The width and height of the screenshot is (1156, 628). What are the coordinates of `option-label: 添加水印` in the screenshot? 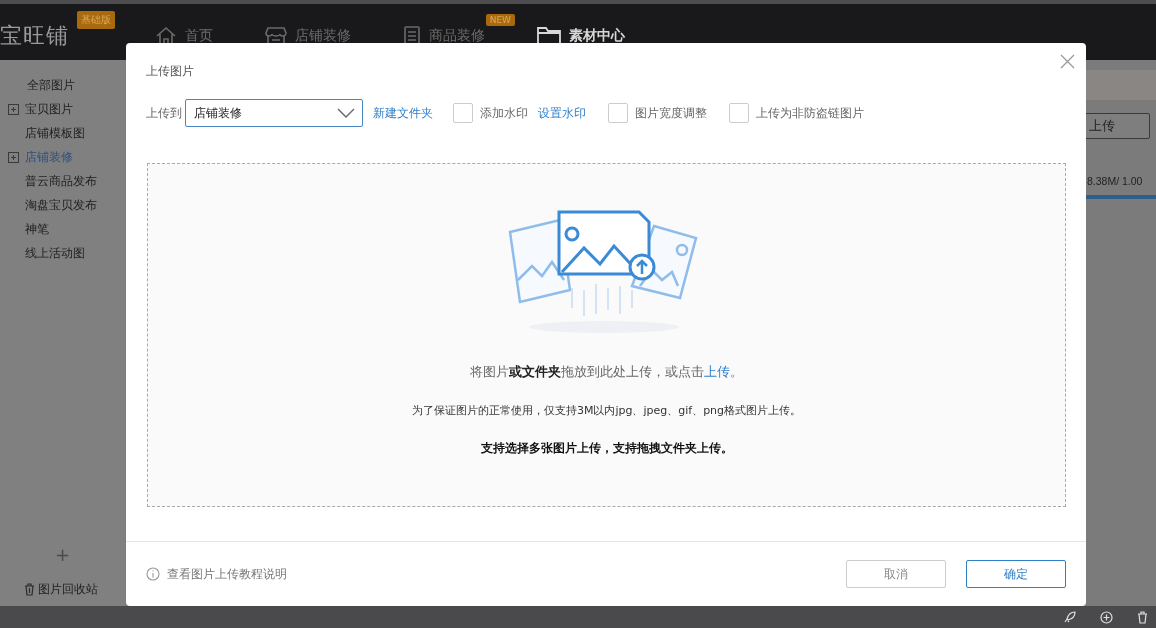 It's located at (504, 113).